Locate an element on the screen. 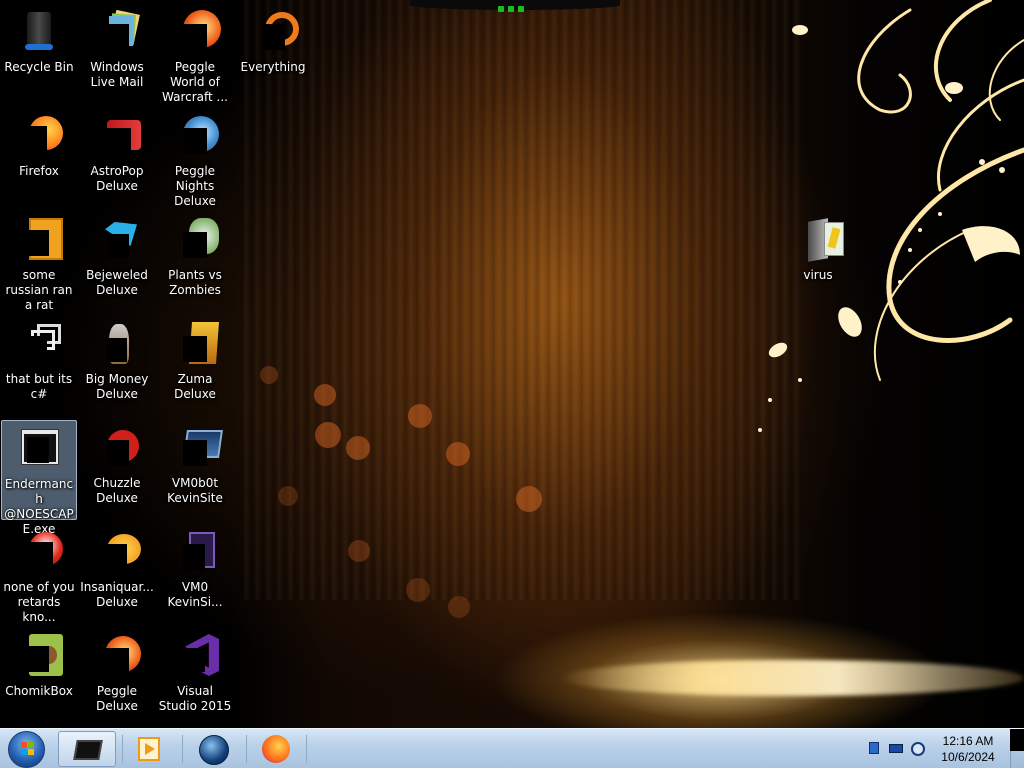  icon-label: Firefox is located at coordinates (39, 171).